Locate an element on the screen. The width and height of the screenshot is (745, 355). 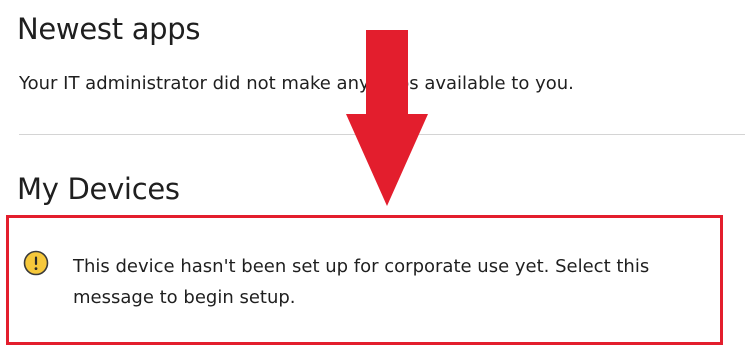
warning-icon is located at coordinates (36, 263).